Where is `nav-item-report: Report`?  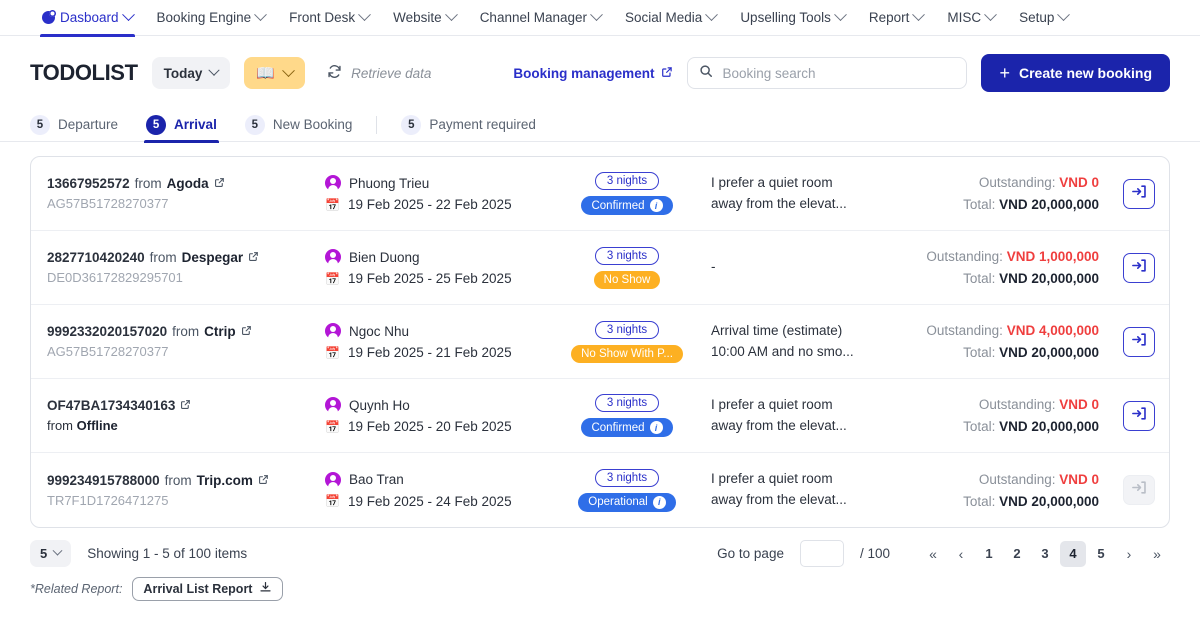
nav-item-report: Report is located at coordinates (896, 18).